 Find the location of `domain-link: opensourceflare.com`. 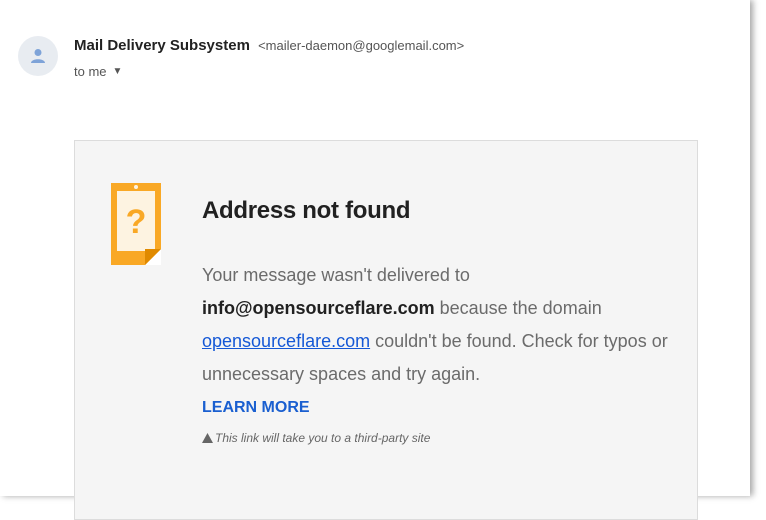

domain-link: opensourceflare.com is located at coordinates (286, 341).